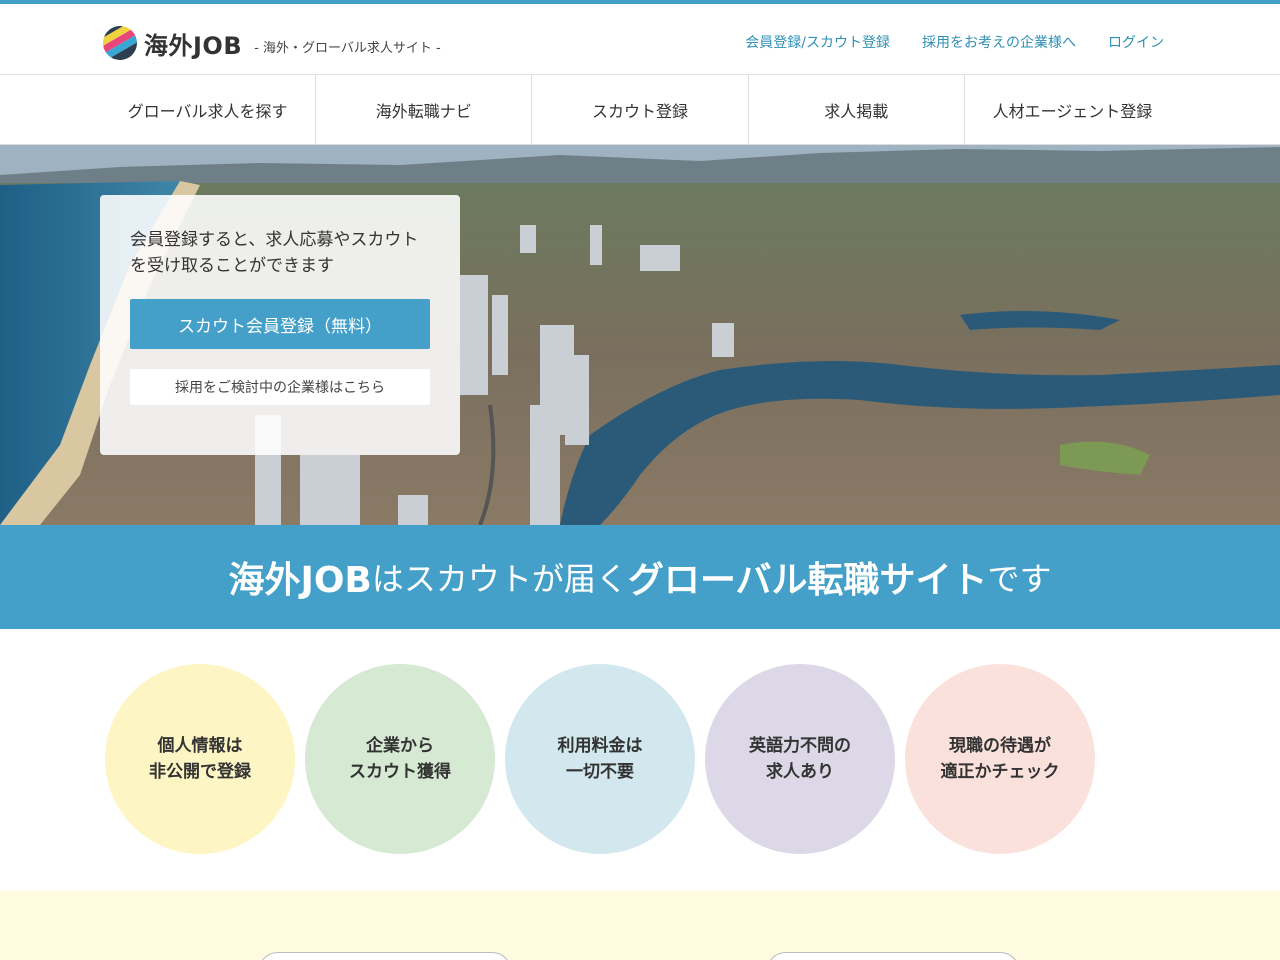 The width and height of the screenshot is (1280, 960). I want to click on register-scout-link: 会員登録/スカウト登録, so click(817, 42).